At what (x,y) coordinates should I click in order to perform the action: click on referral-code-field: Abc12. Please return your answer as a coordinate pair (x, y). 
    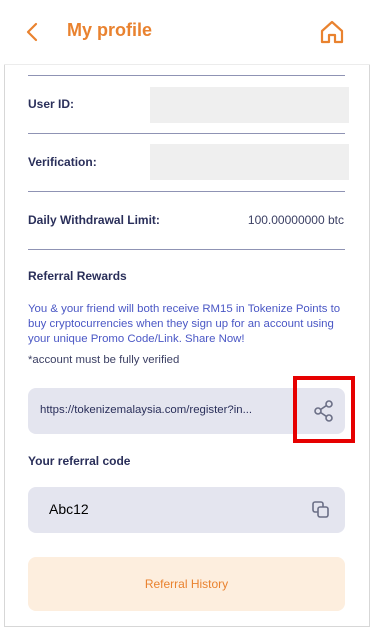
    Looking at the image, I should click on (186, 510).